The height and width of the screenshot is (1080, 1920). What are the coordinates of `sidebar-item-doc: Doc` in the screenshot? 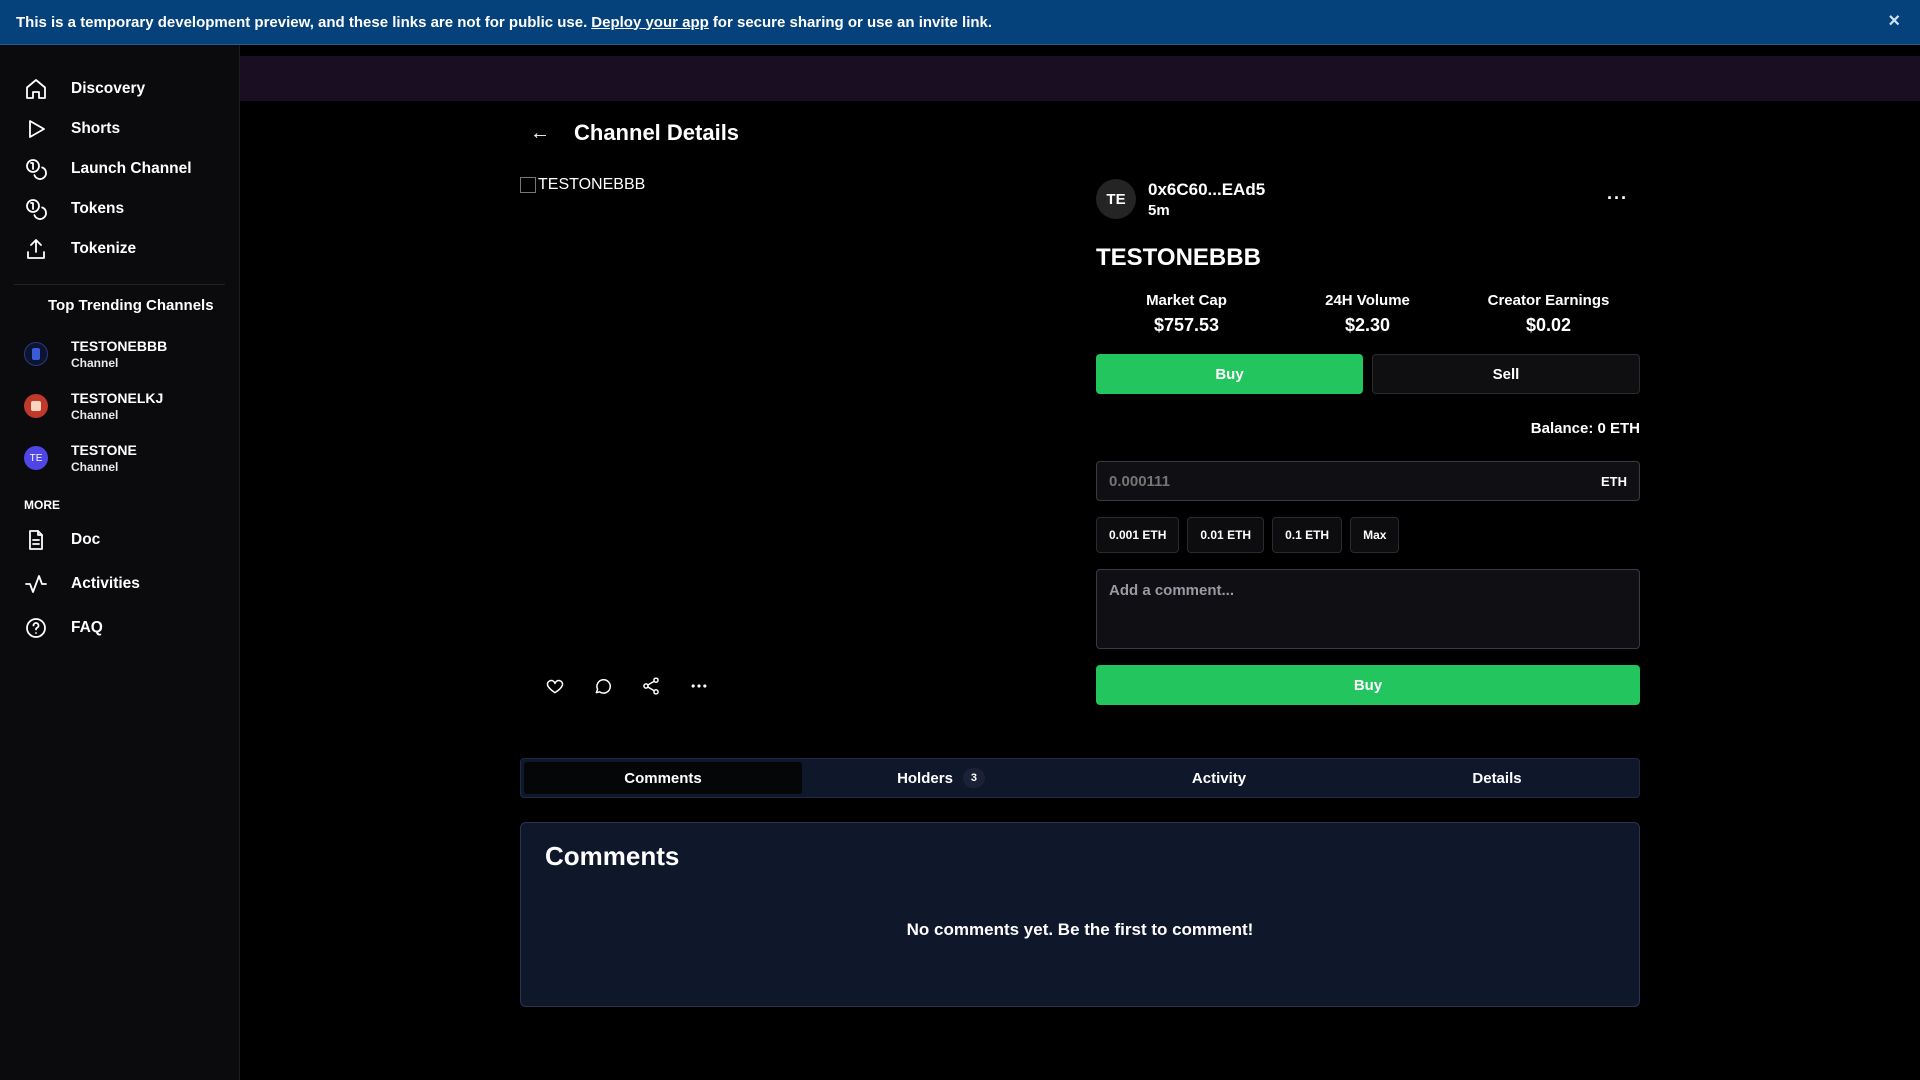 It's located at (119, 540).